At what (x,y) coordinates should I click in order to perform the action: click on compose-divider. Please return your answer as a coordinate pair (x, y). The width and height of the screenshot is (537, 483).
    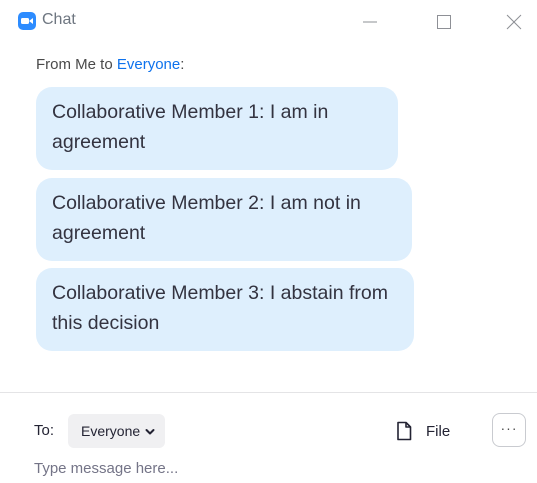
    Looking at the image, I should click on (268, 392).